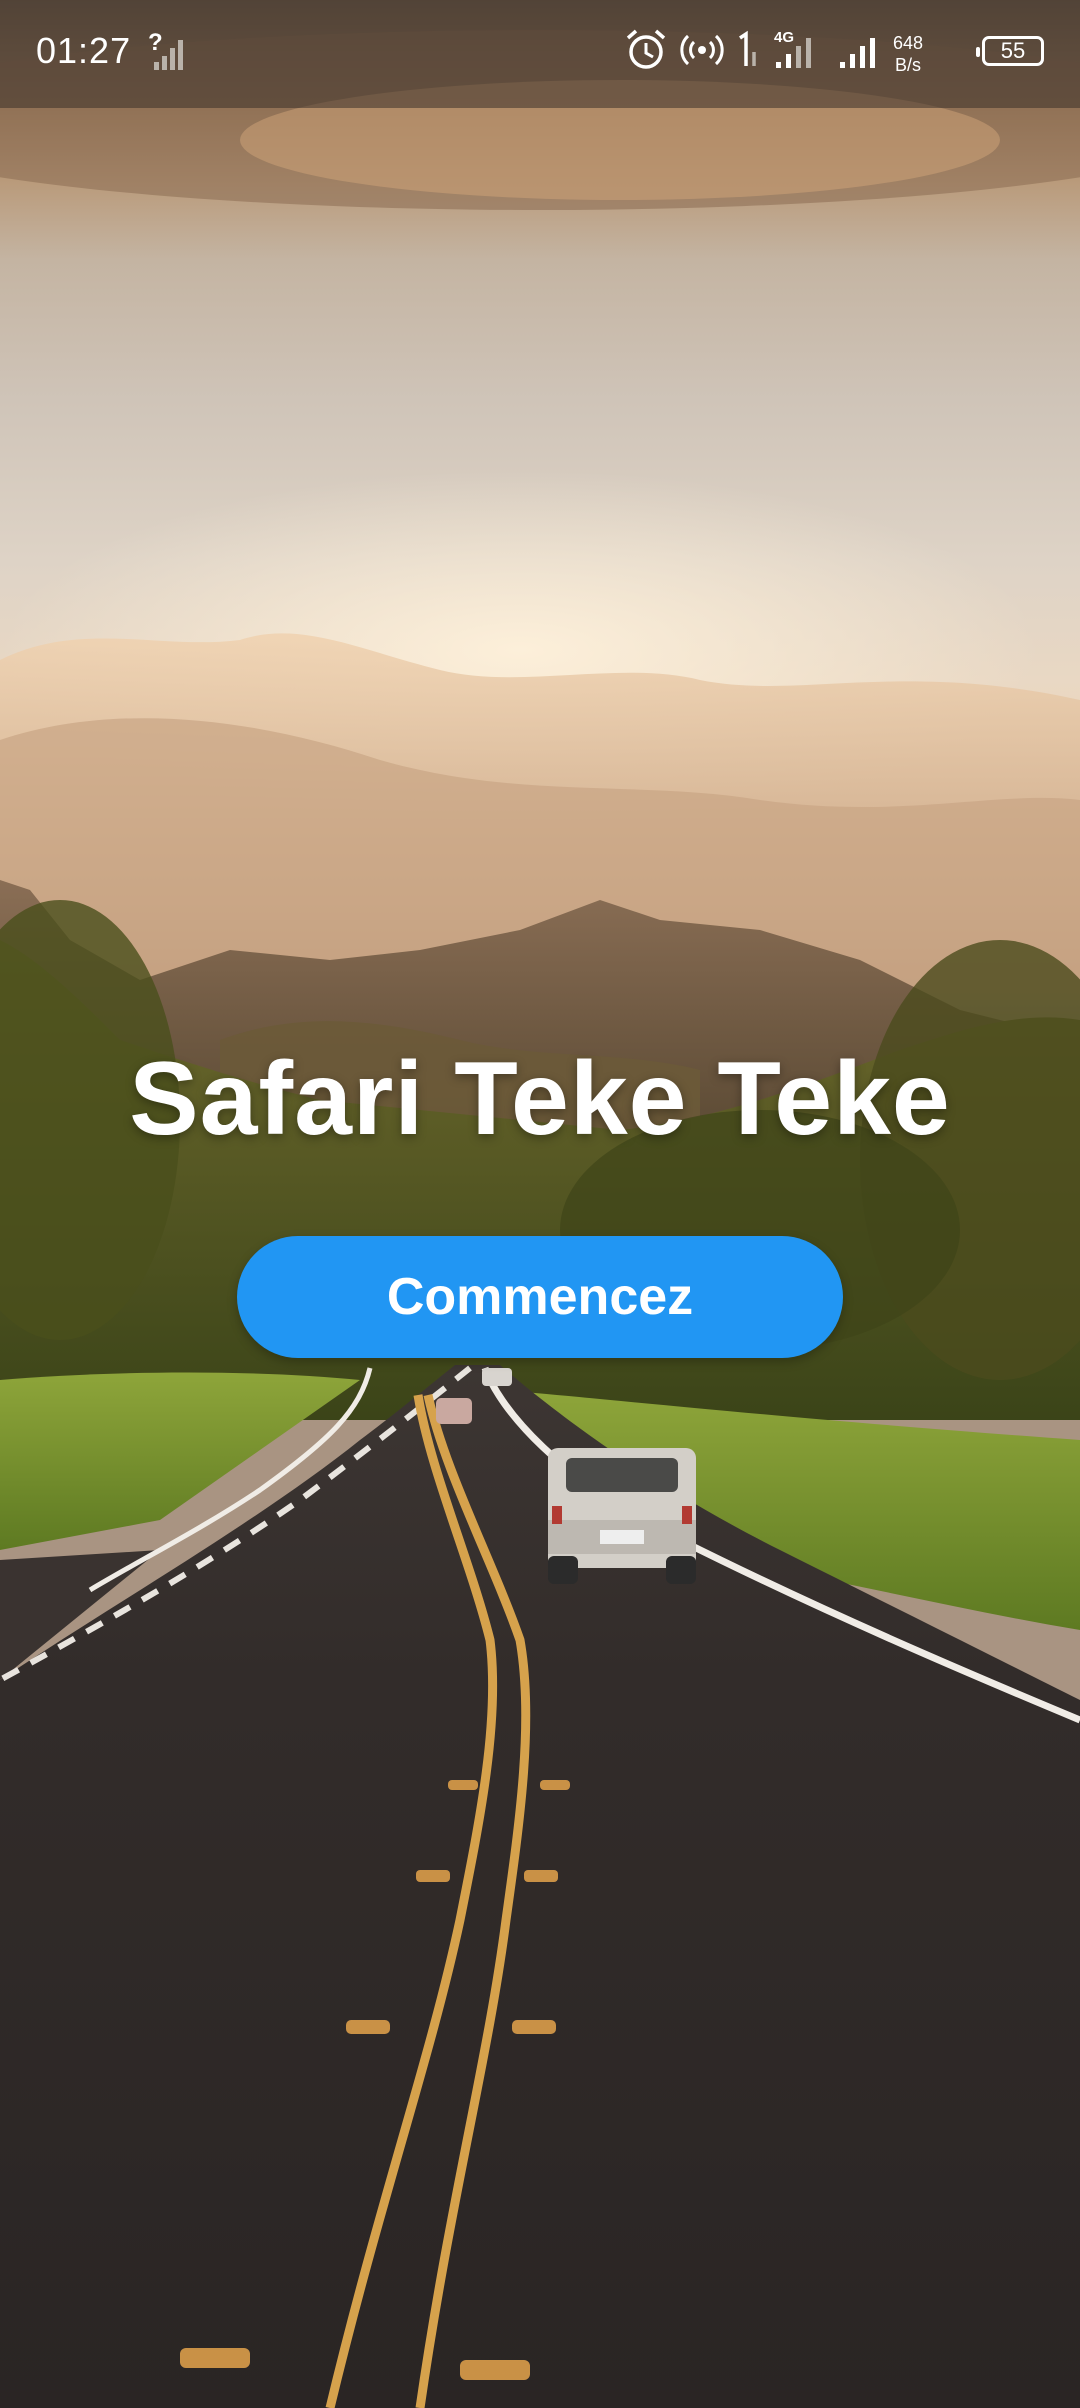 The width and height of the screenshot is (1080, 2408). I want to click on battery-level: 55, so click(1013, 50).